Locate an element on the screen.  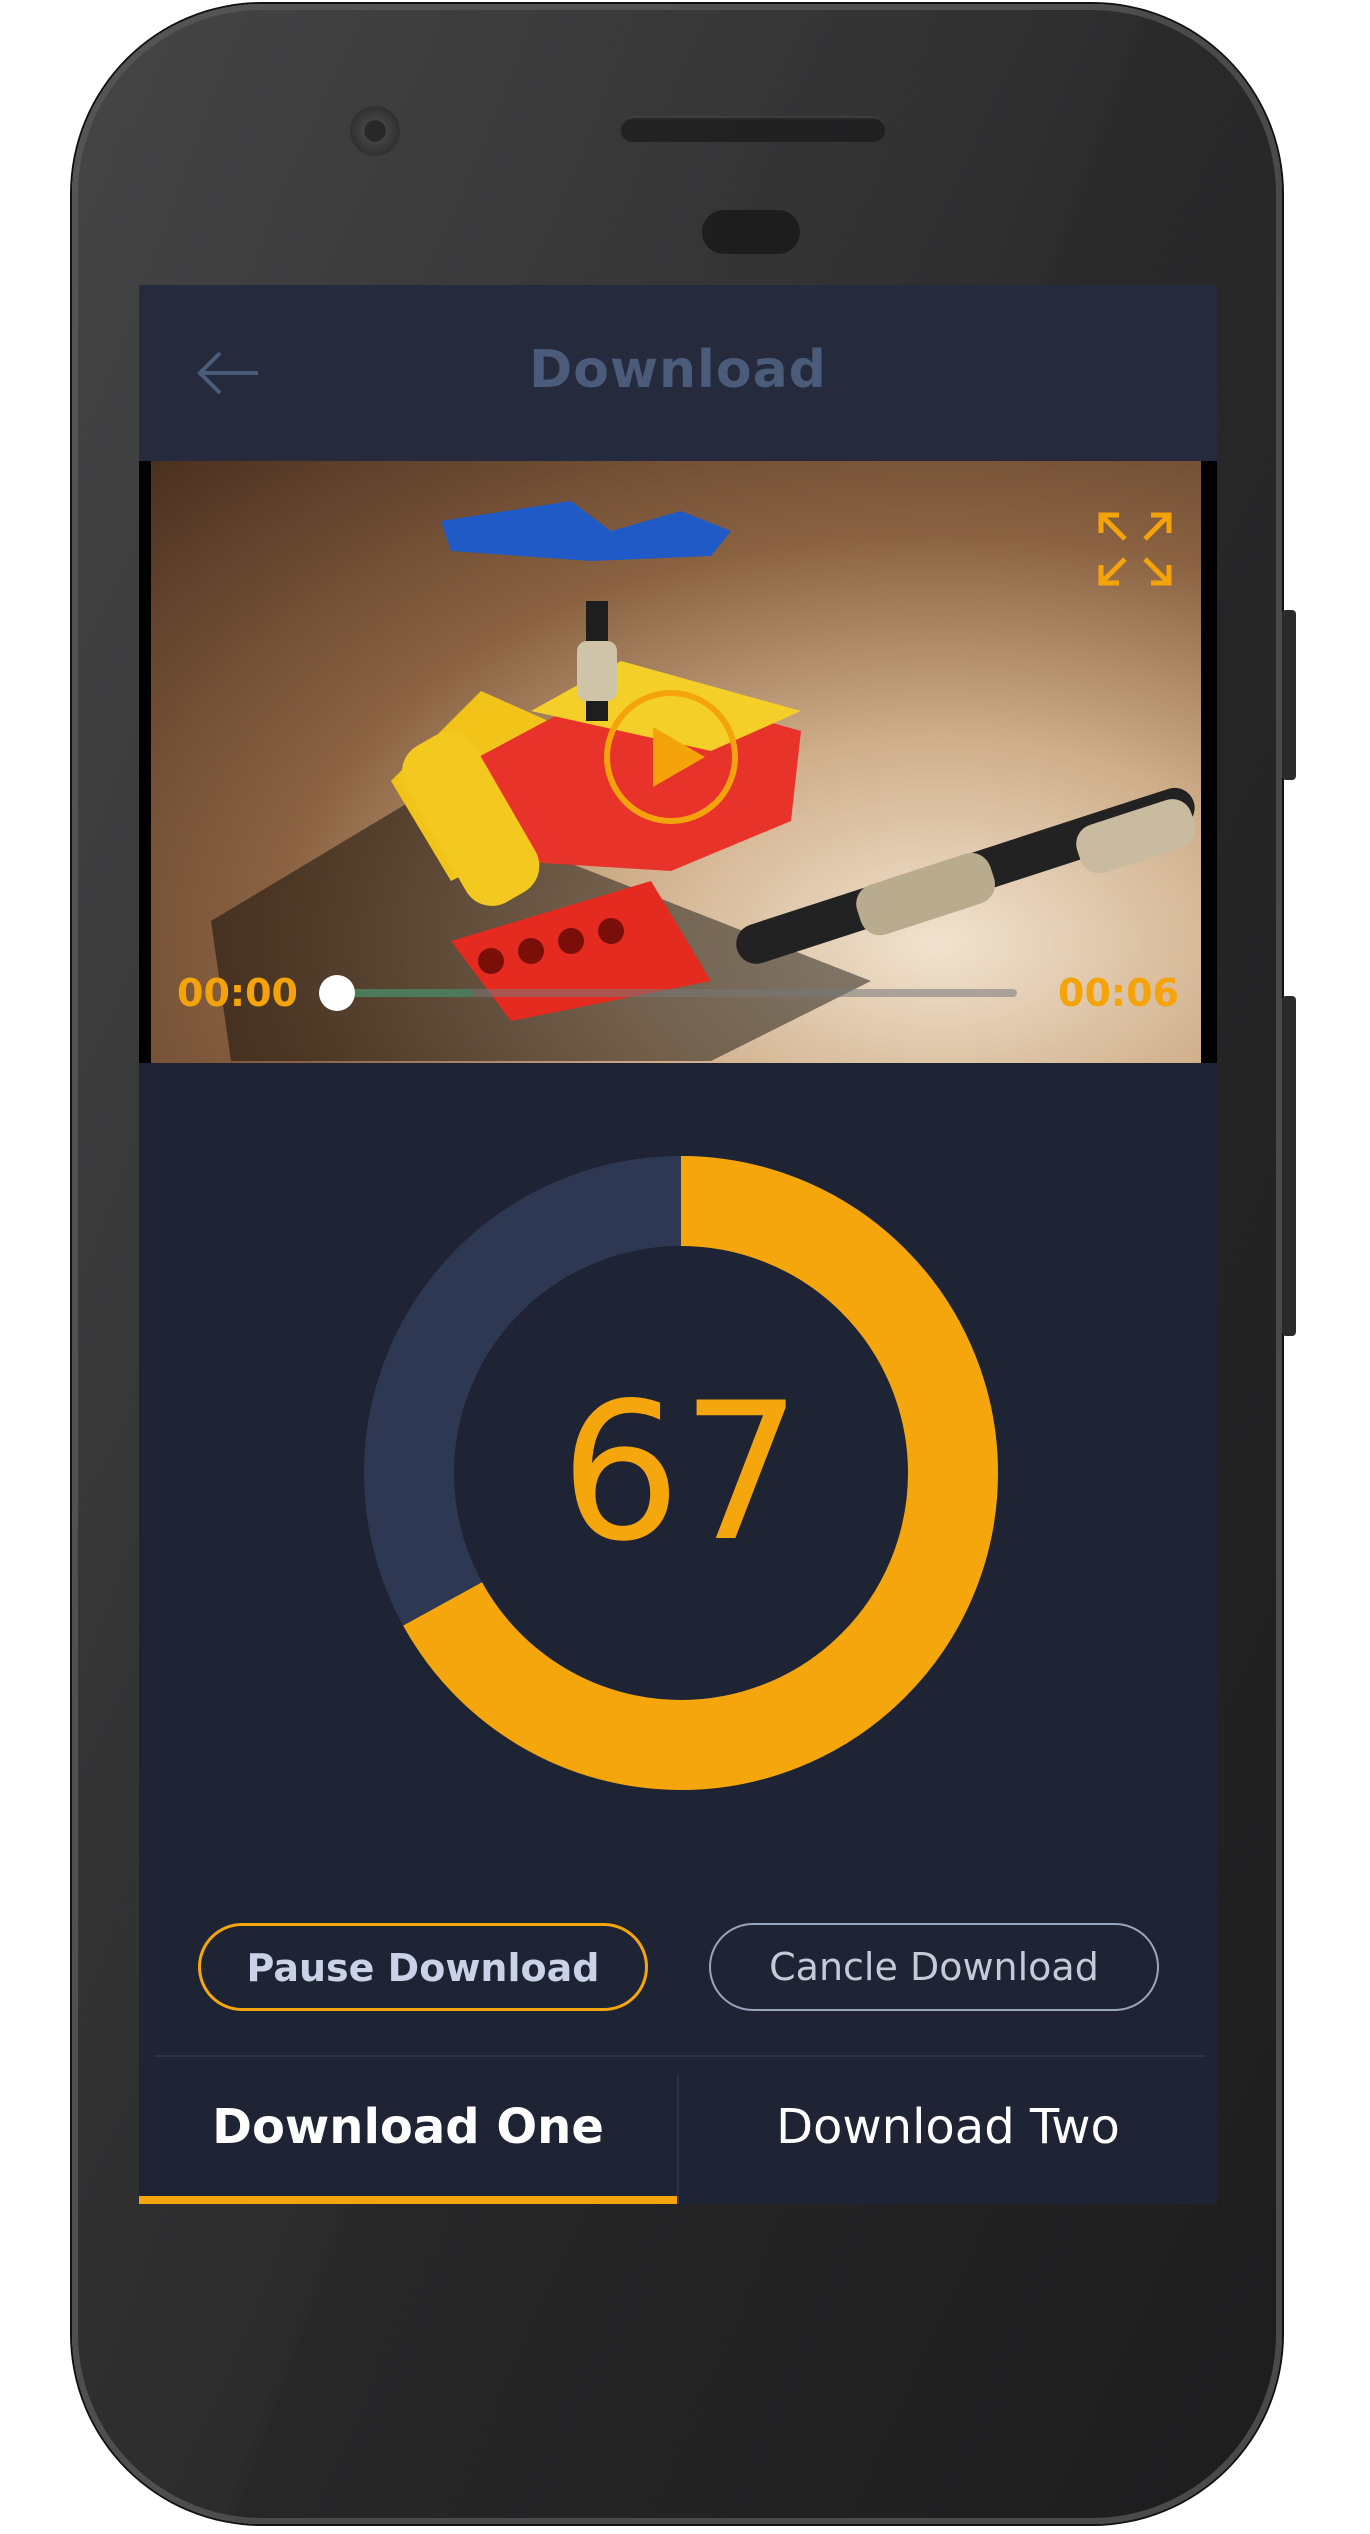
duration-time: 00:06 is located at coordinates (1118, 993).